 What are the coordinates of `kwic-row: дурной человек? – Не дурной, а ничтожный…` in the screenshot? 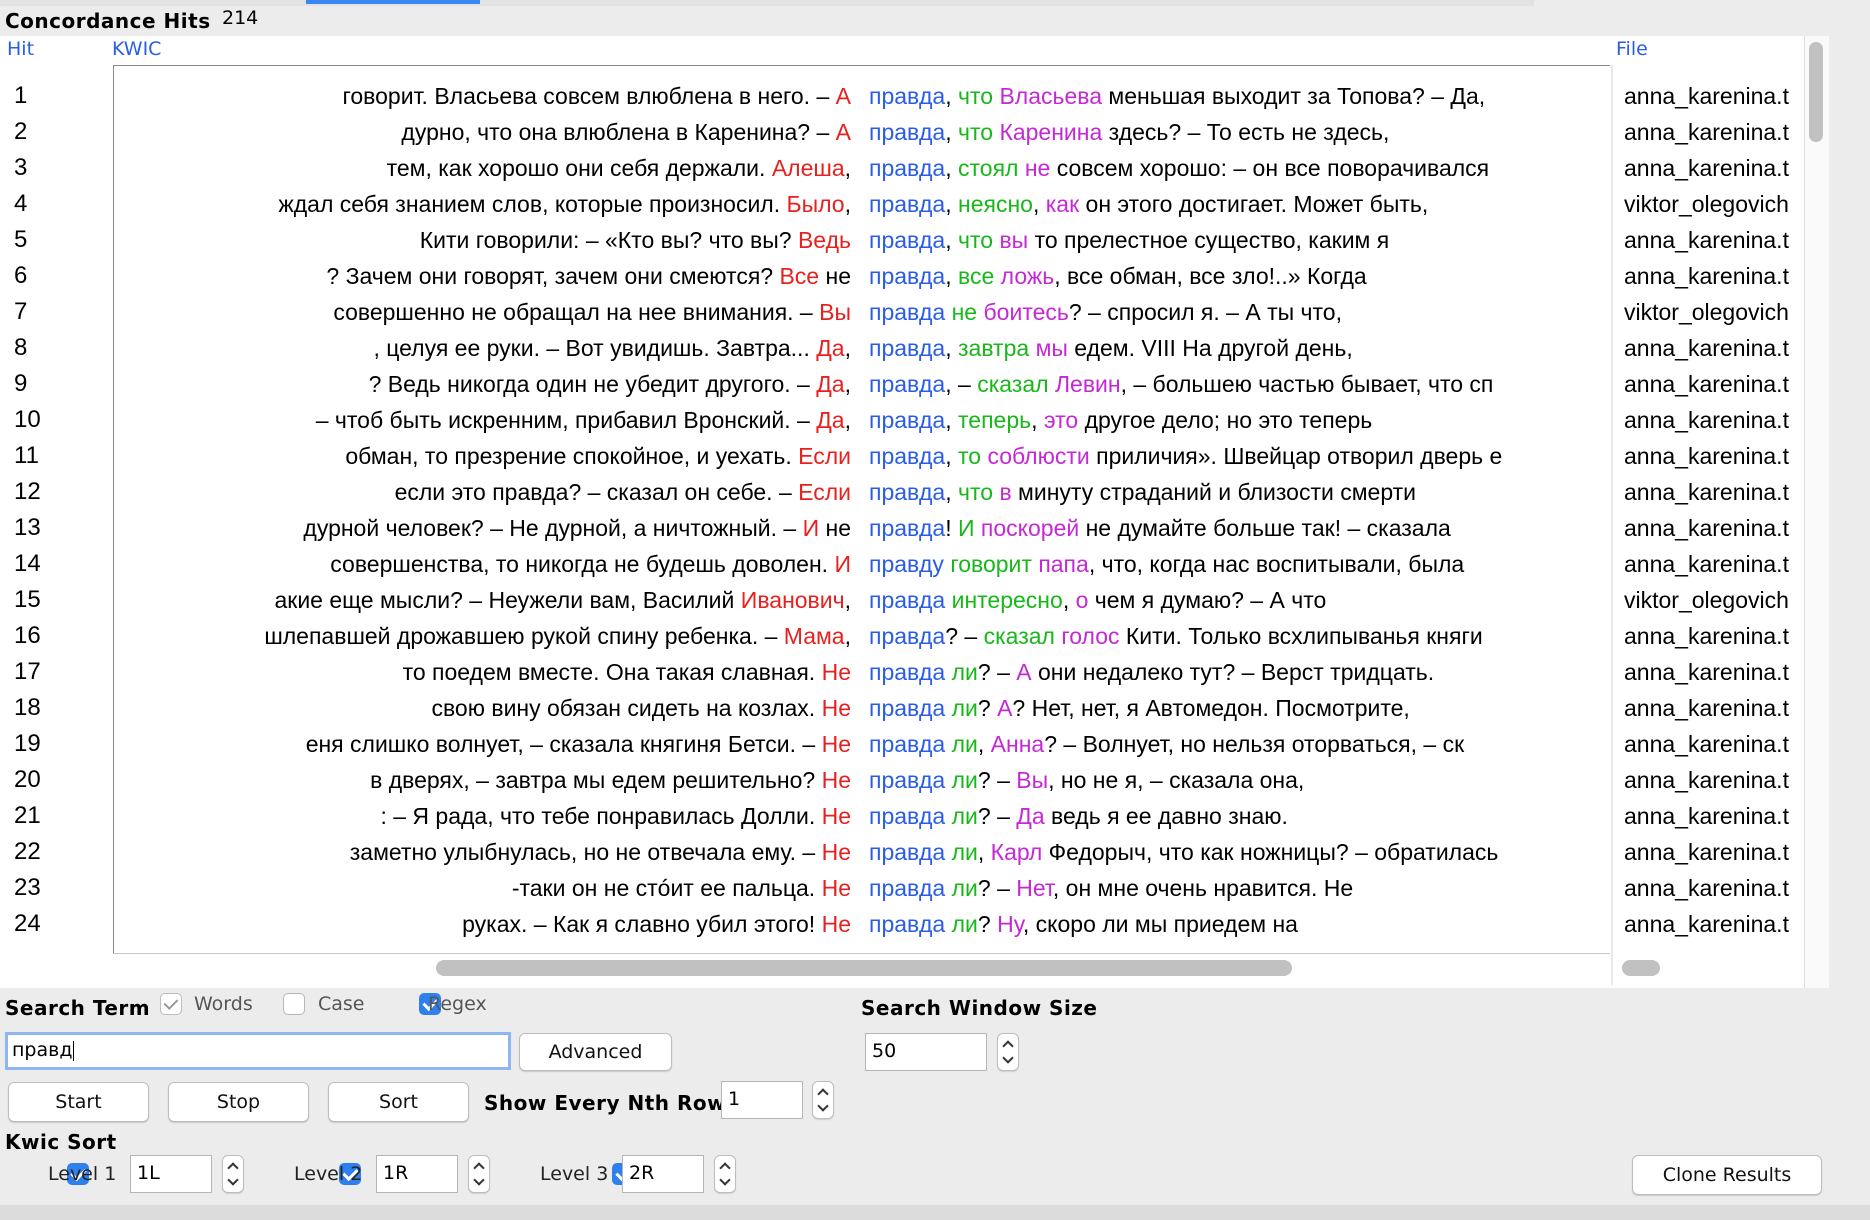 It's located at (862, 528).